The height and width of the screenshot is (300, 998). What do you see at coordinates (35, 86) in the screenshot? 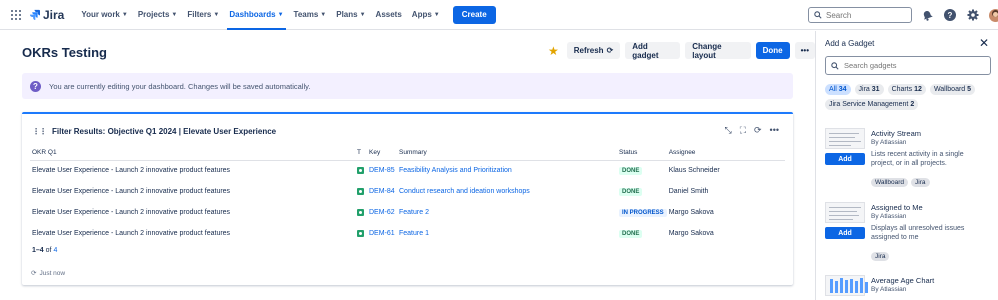
I see `question-icon: ?` at bounding box center [35, 86].